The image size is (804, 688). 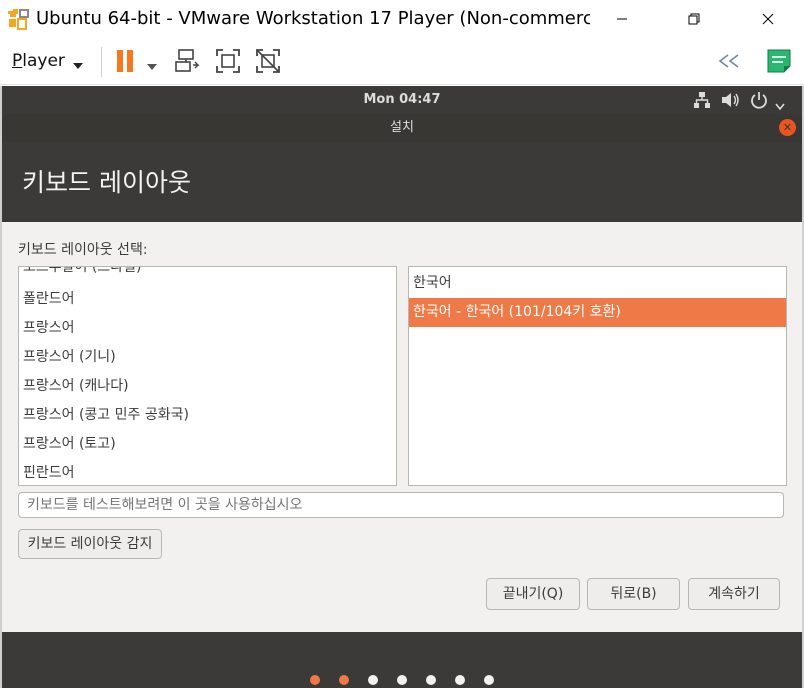 I want to click on list-item: 한국어, so click(x=597, y=283).